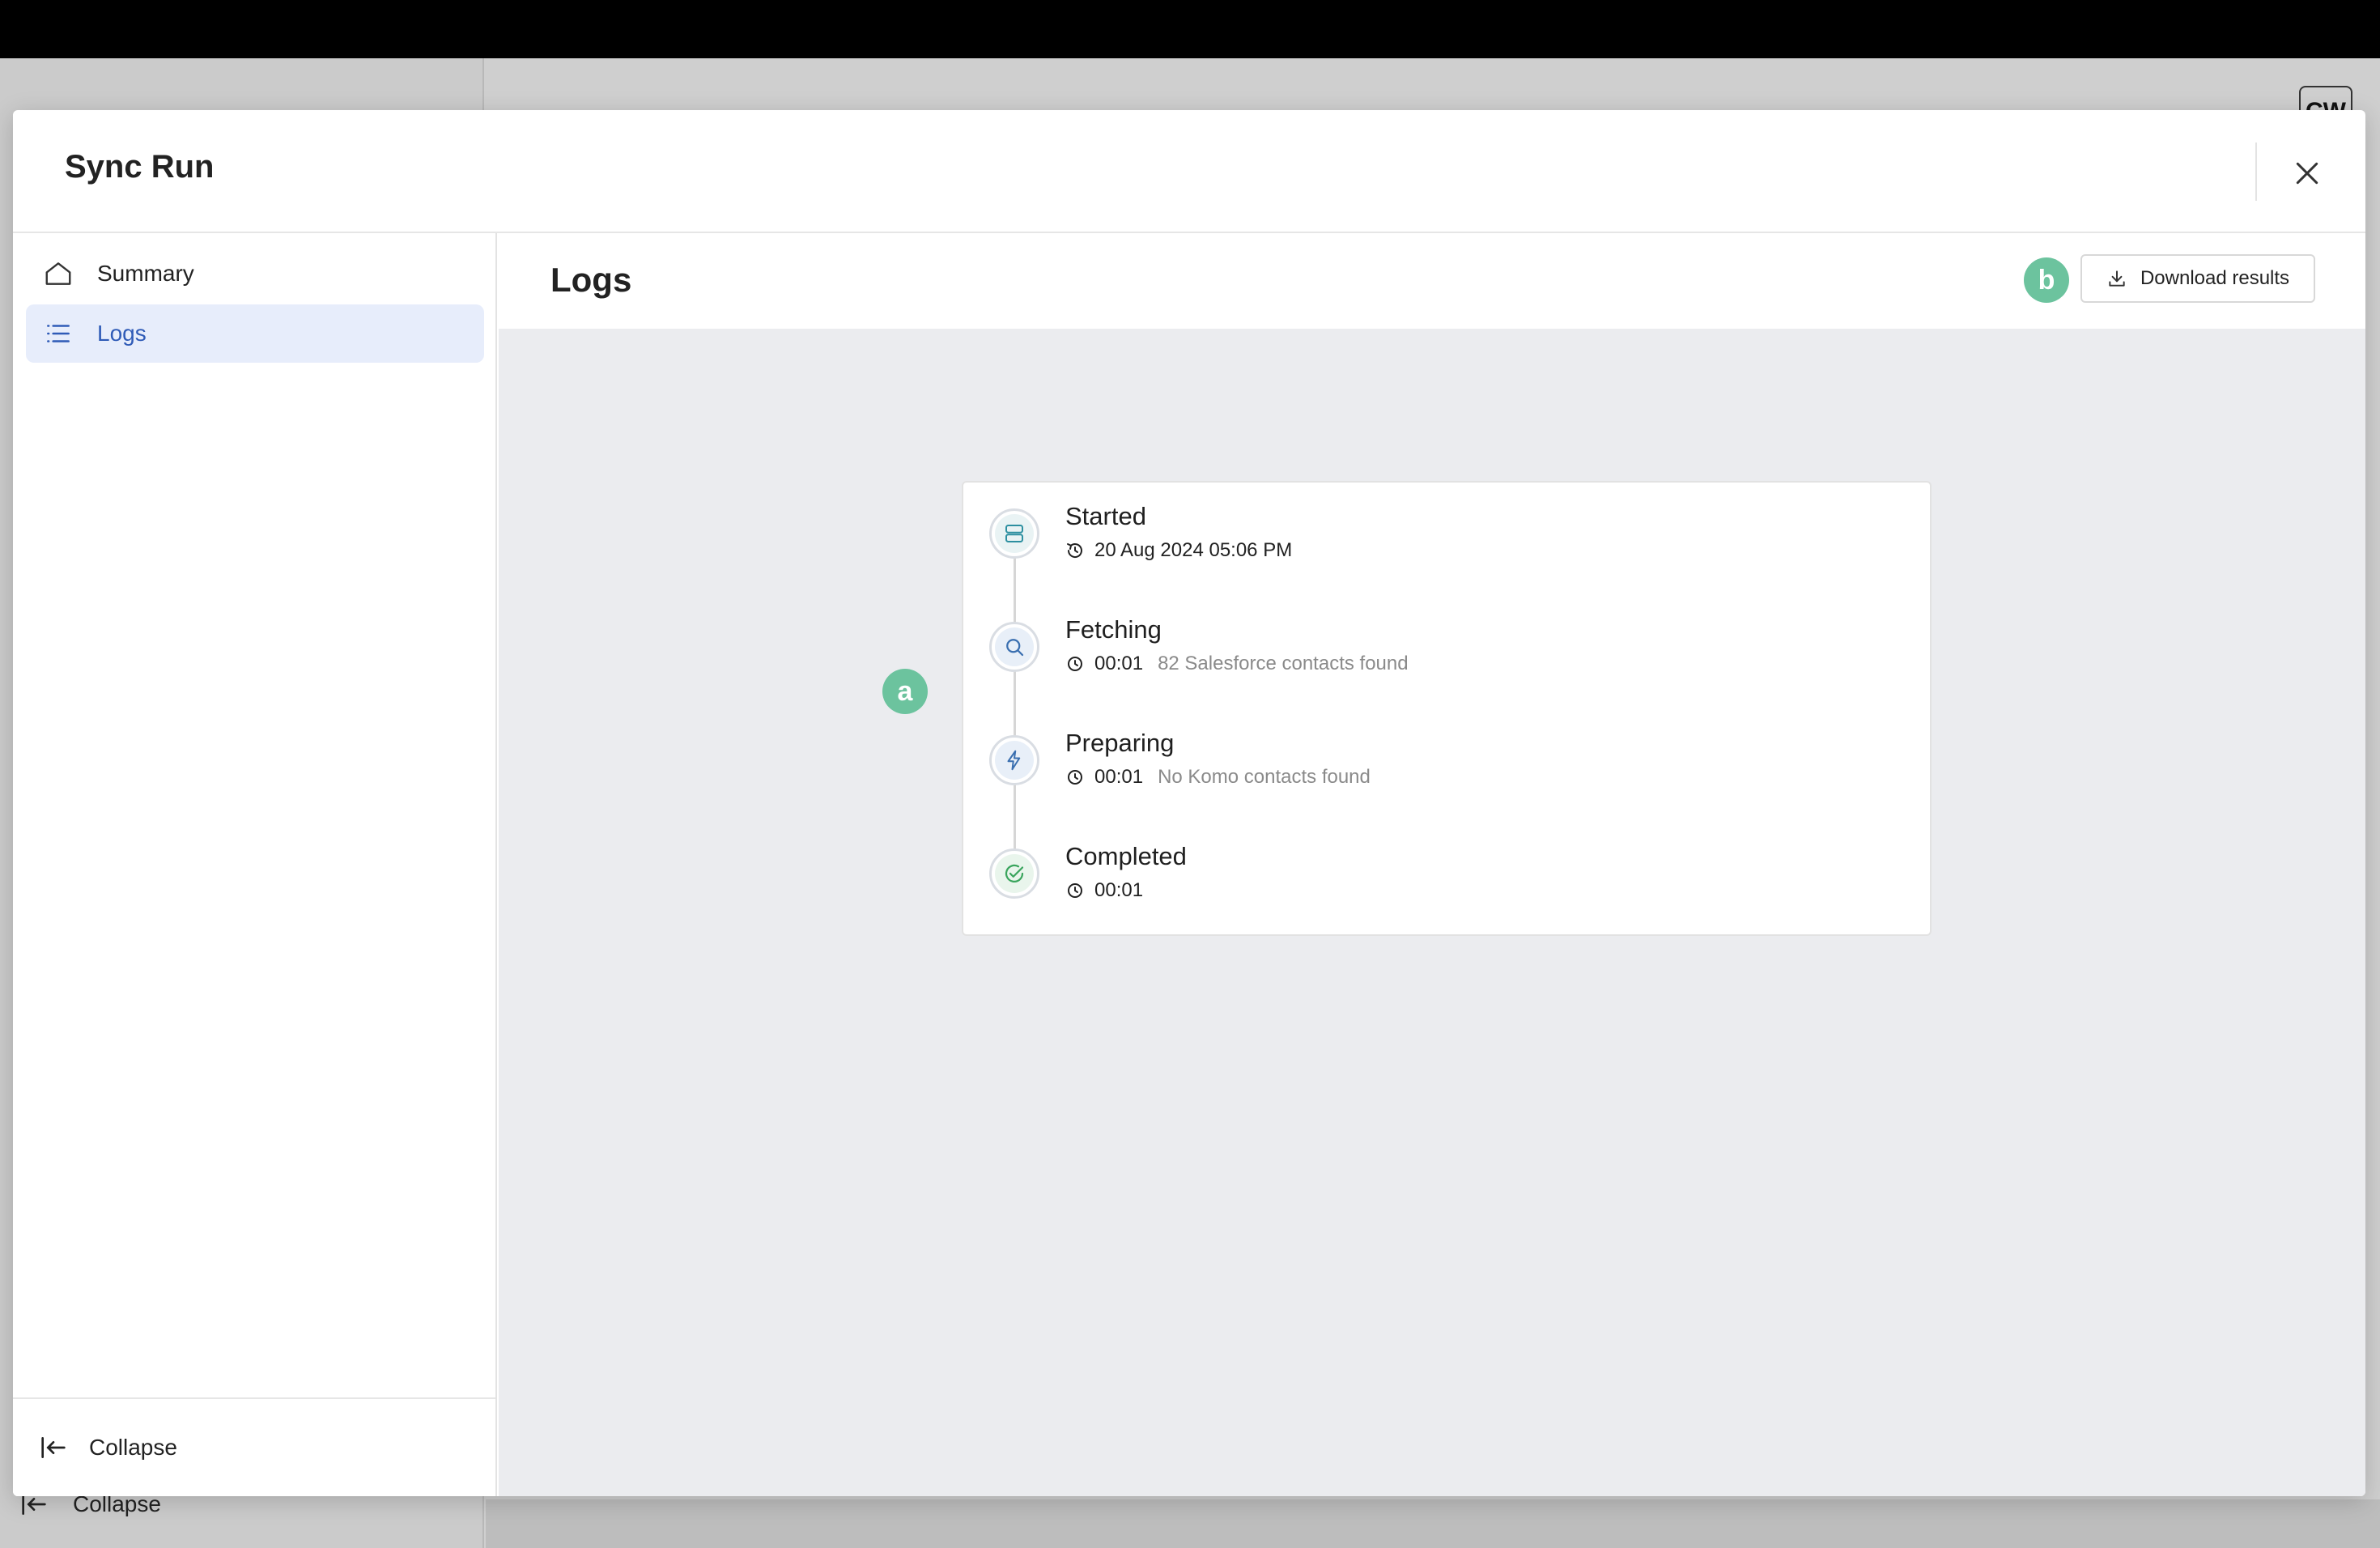 The width and height of the screenshot is (2380, 1548). Describe the element at coordinates (1433, 1523) in the screenshot. I see `background-main` at that location.